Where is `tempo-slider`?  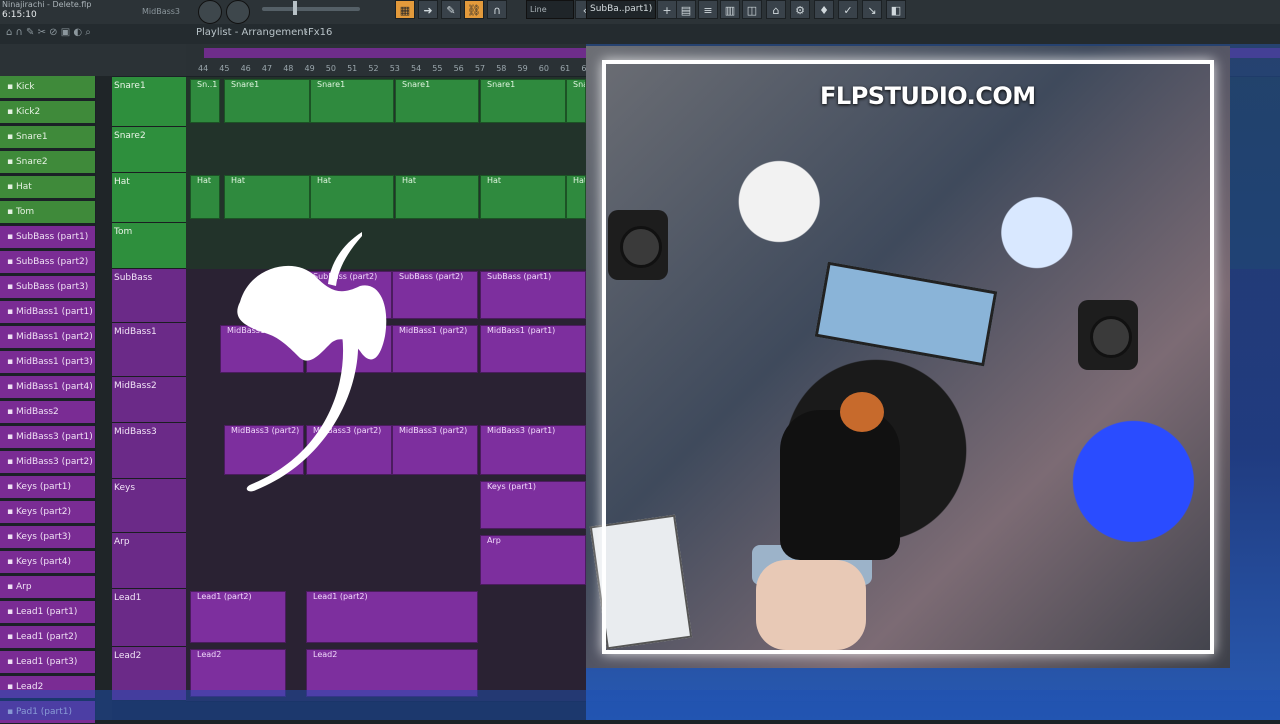 tempo-slider is located at coordinates (311, 9).